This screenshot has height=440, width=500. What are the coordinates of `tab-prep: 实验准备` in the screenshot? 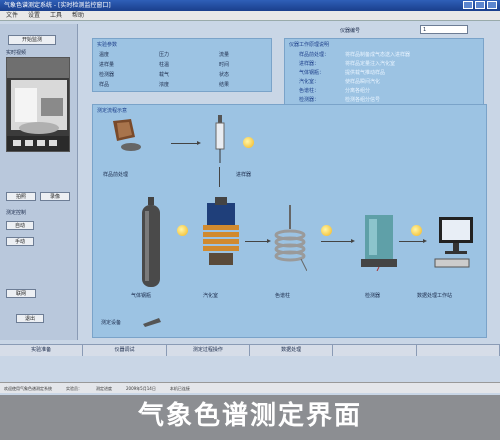 It's located at (42, 350).